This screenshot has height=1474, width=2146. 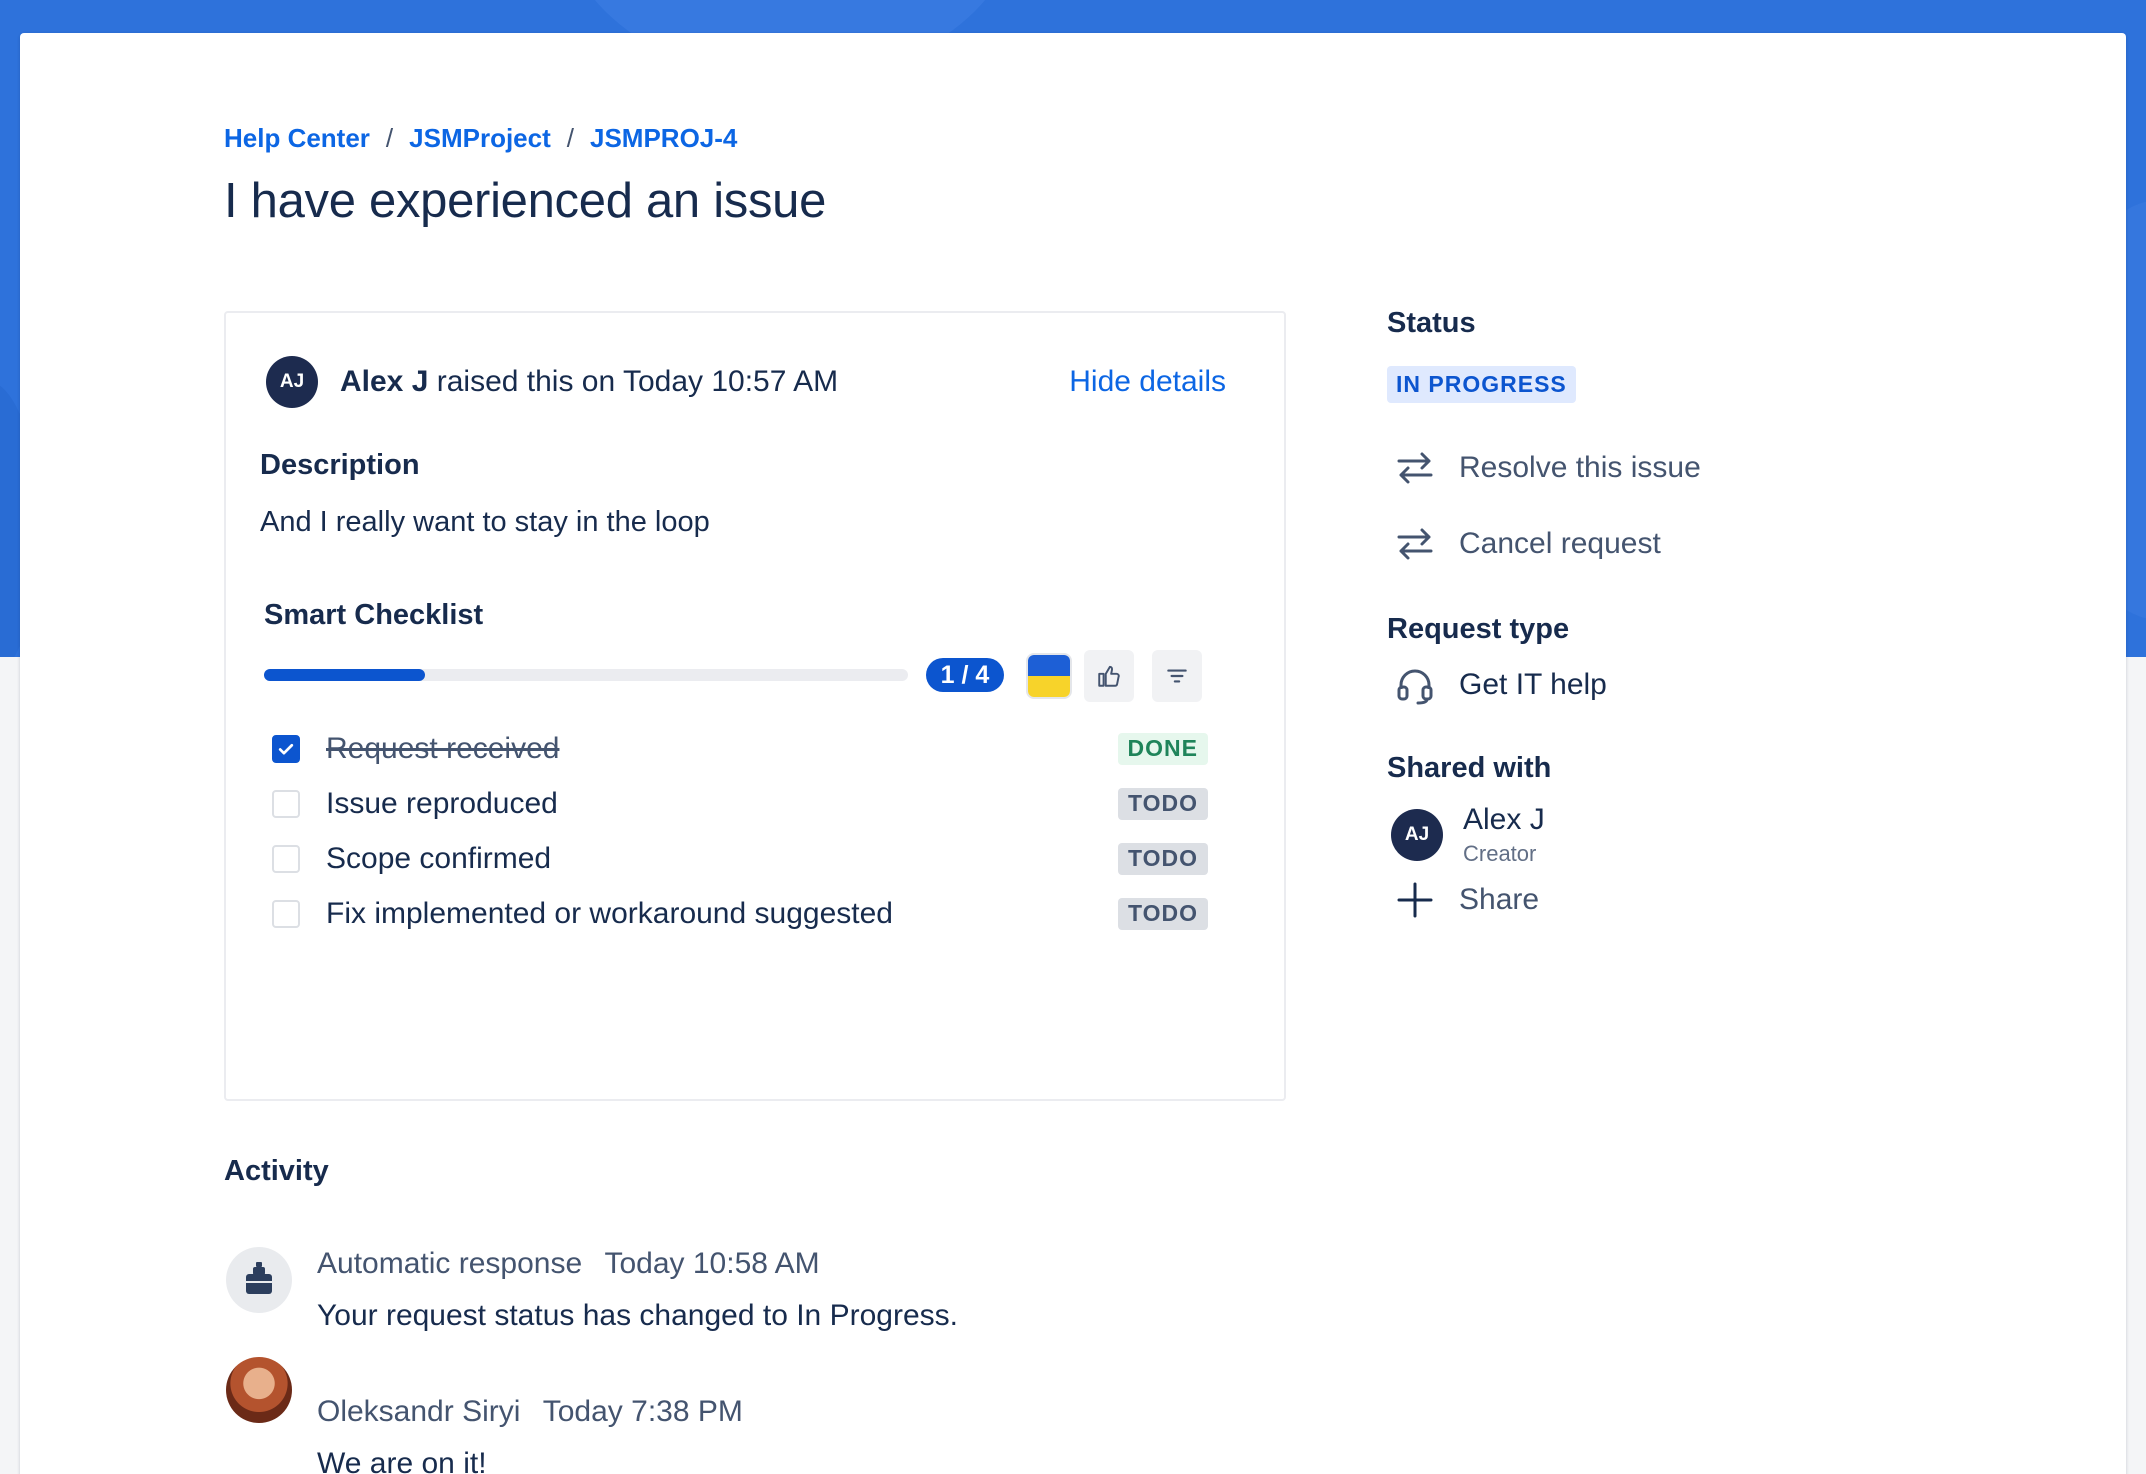 I want to click on cancel-request-action: Cancel request, so click(x=1637, y=544).